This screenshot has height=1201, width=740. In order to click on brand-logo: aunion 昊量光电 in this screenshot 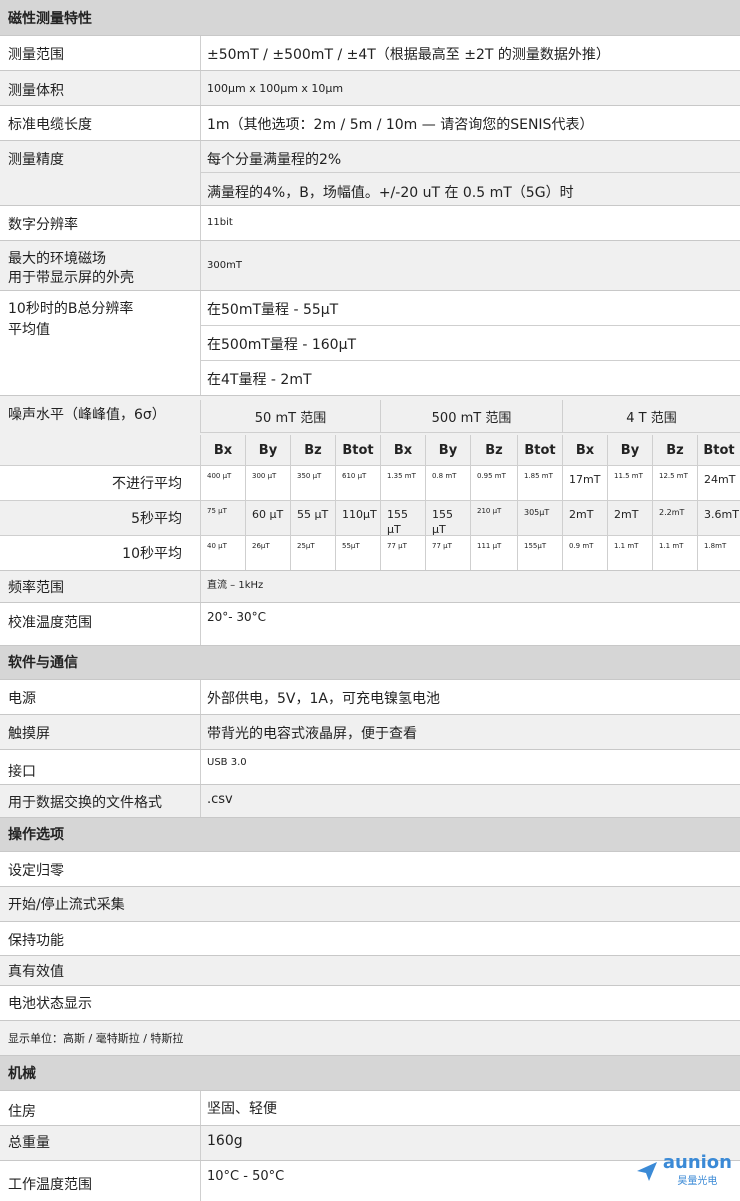, I will do `click(683, 1170)`.